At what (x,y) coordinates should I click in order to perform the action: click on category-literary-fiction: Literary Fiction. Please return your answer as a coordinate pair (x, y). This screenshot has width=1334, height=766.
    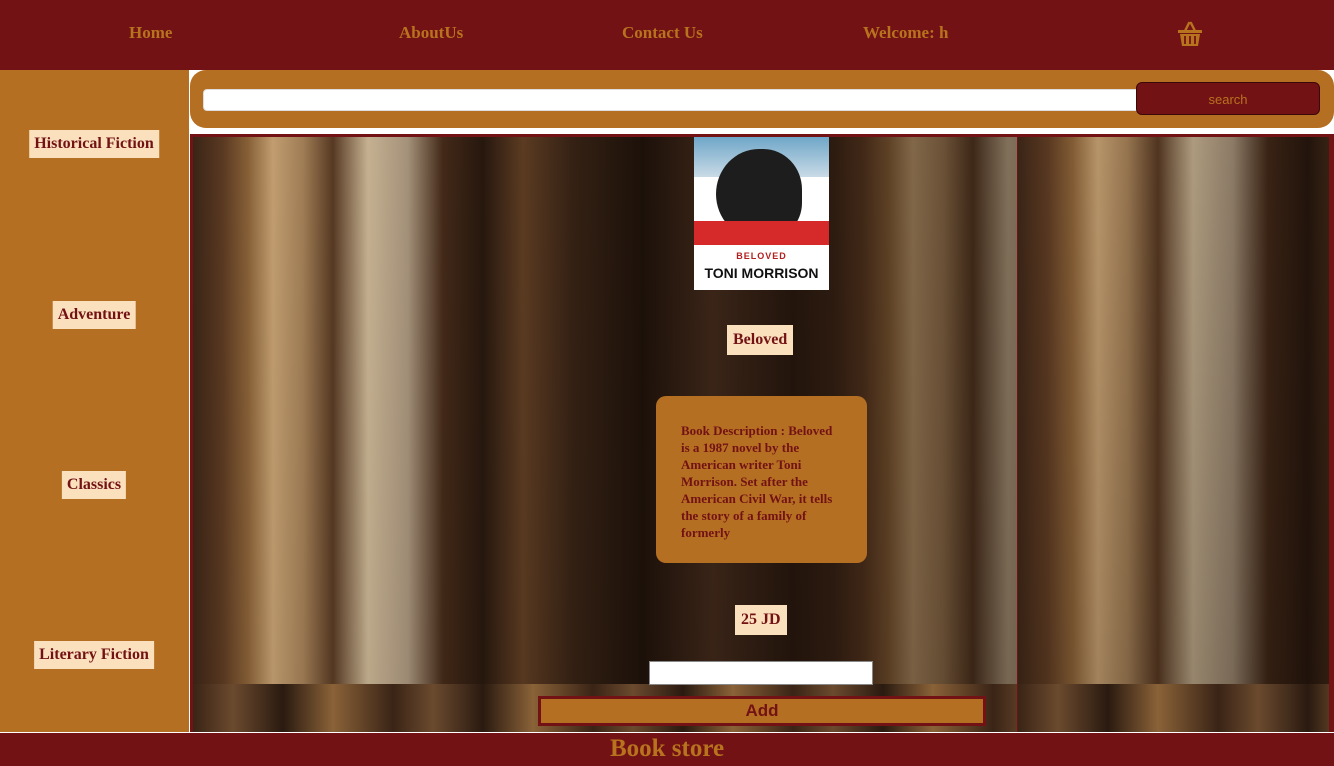
    Looking at the image, I should click on (94, 655).